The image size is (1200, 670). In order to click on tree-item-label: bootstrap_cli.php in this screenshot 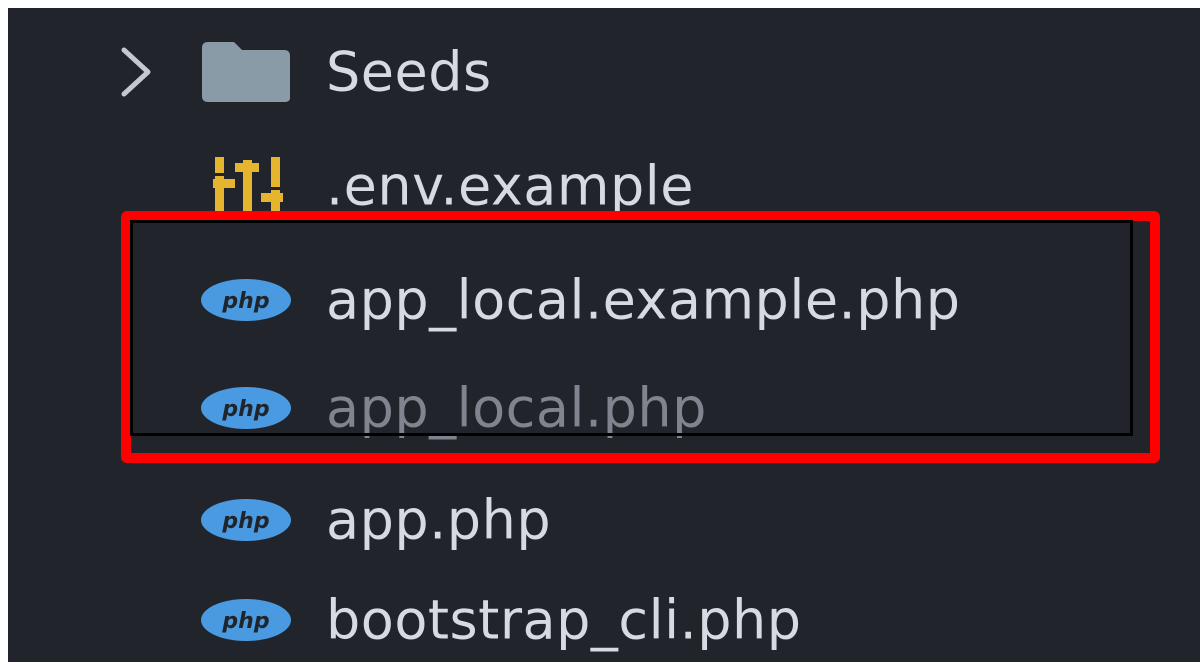, I will do `click(564, 620)`.